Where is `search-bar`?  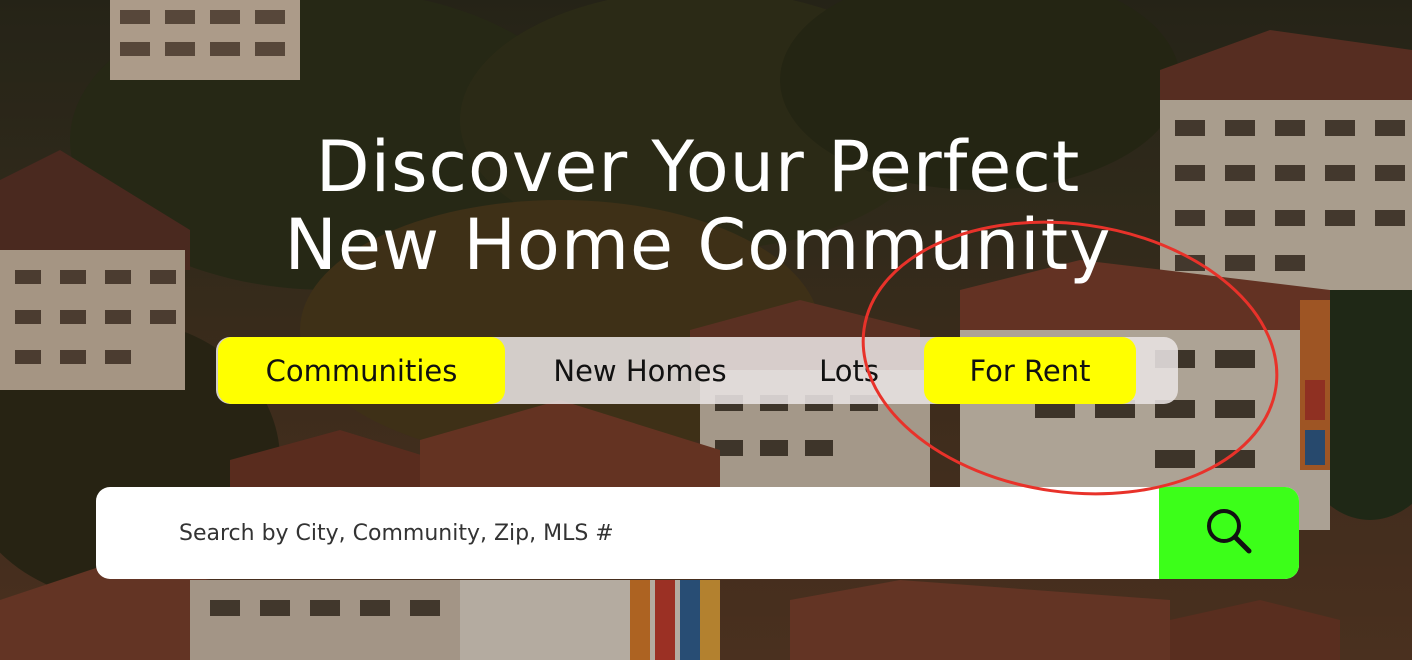 search-bar is located at coordinates (697, 533).